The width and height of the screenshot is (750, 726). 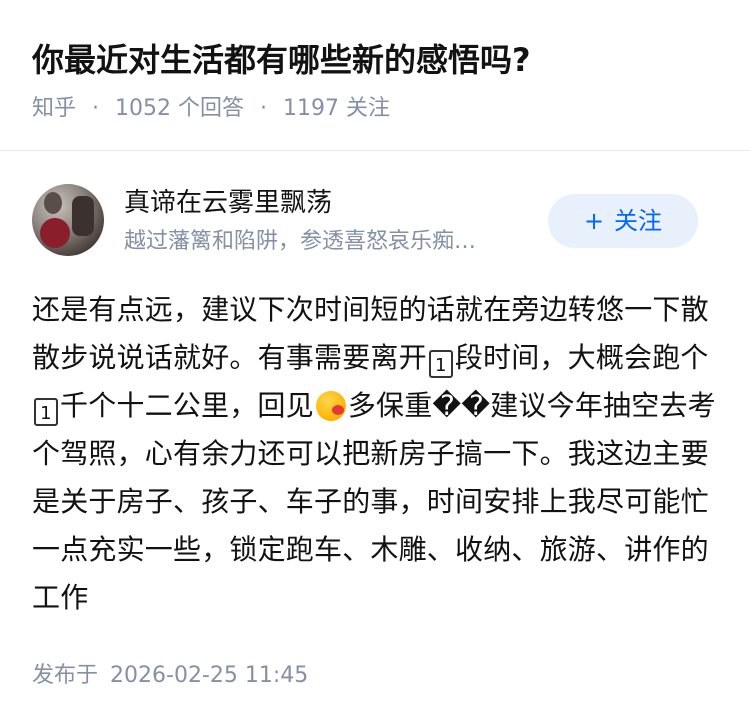 I want to click on avatar, so click(x=68, y=220).